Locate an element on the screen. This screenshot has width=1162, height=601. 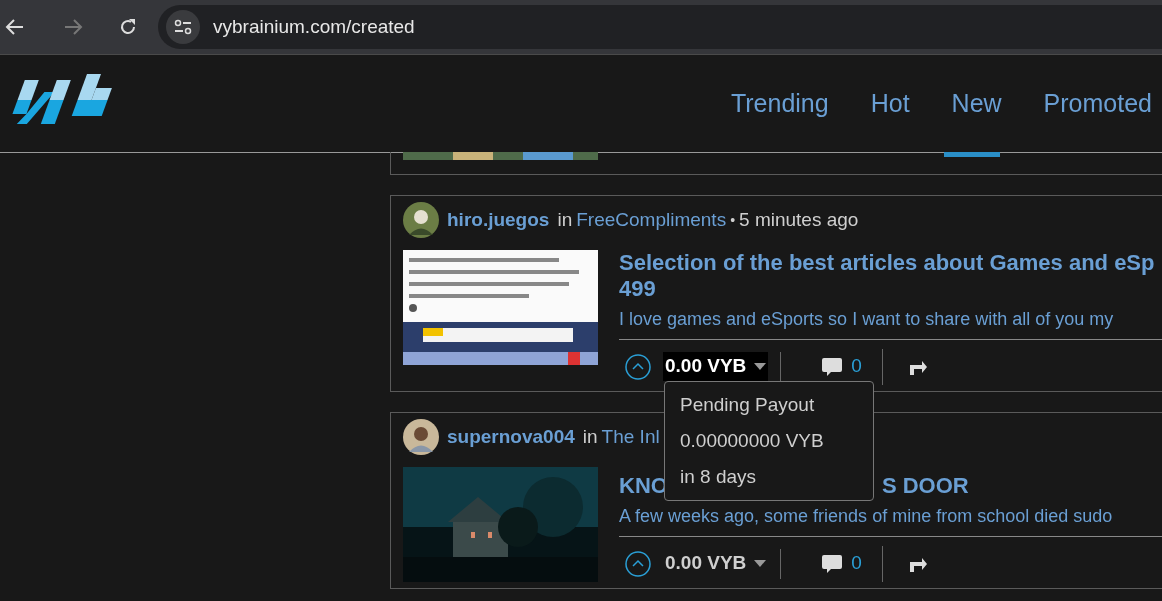
post-title: S DOOR is located at coordinates (925, 486).